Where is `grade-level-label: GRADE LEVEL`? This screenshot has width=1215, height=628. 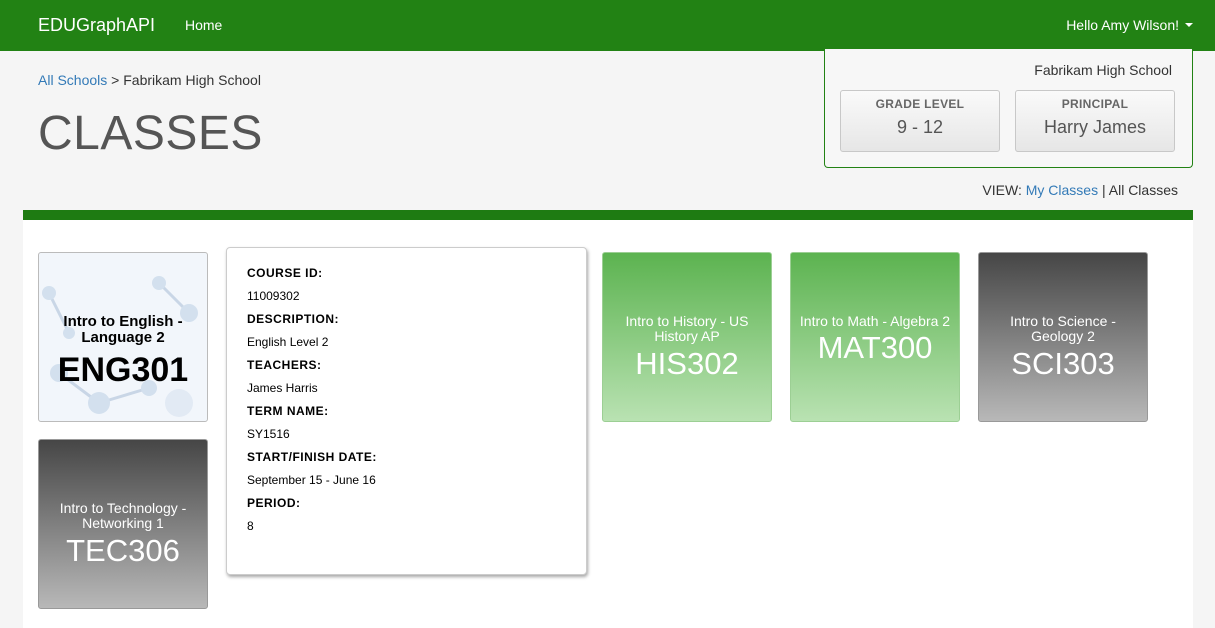
grade-level-label: GRADE LEVEL is located at coordinates (920, 104).